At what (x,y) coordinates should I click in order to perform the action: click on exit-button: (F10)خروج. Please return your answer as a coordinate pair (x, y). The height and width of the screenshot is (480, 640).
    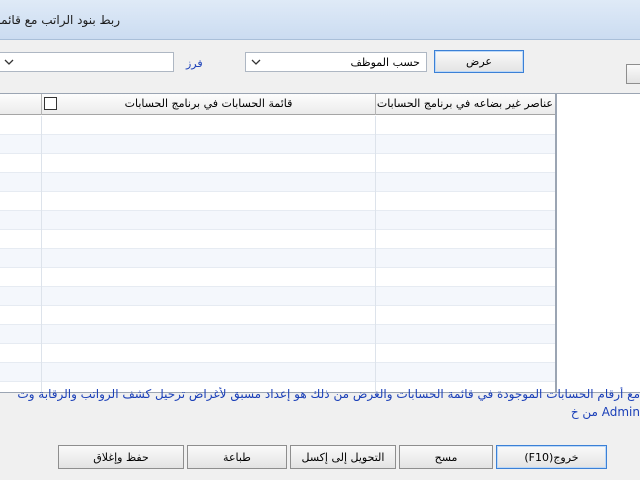
    Looking at the image, I should click on (551, 457).